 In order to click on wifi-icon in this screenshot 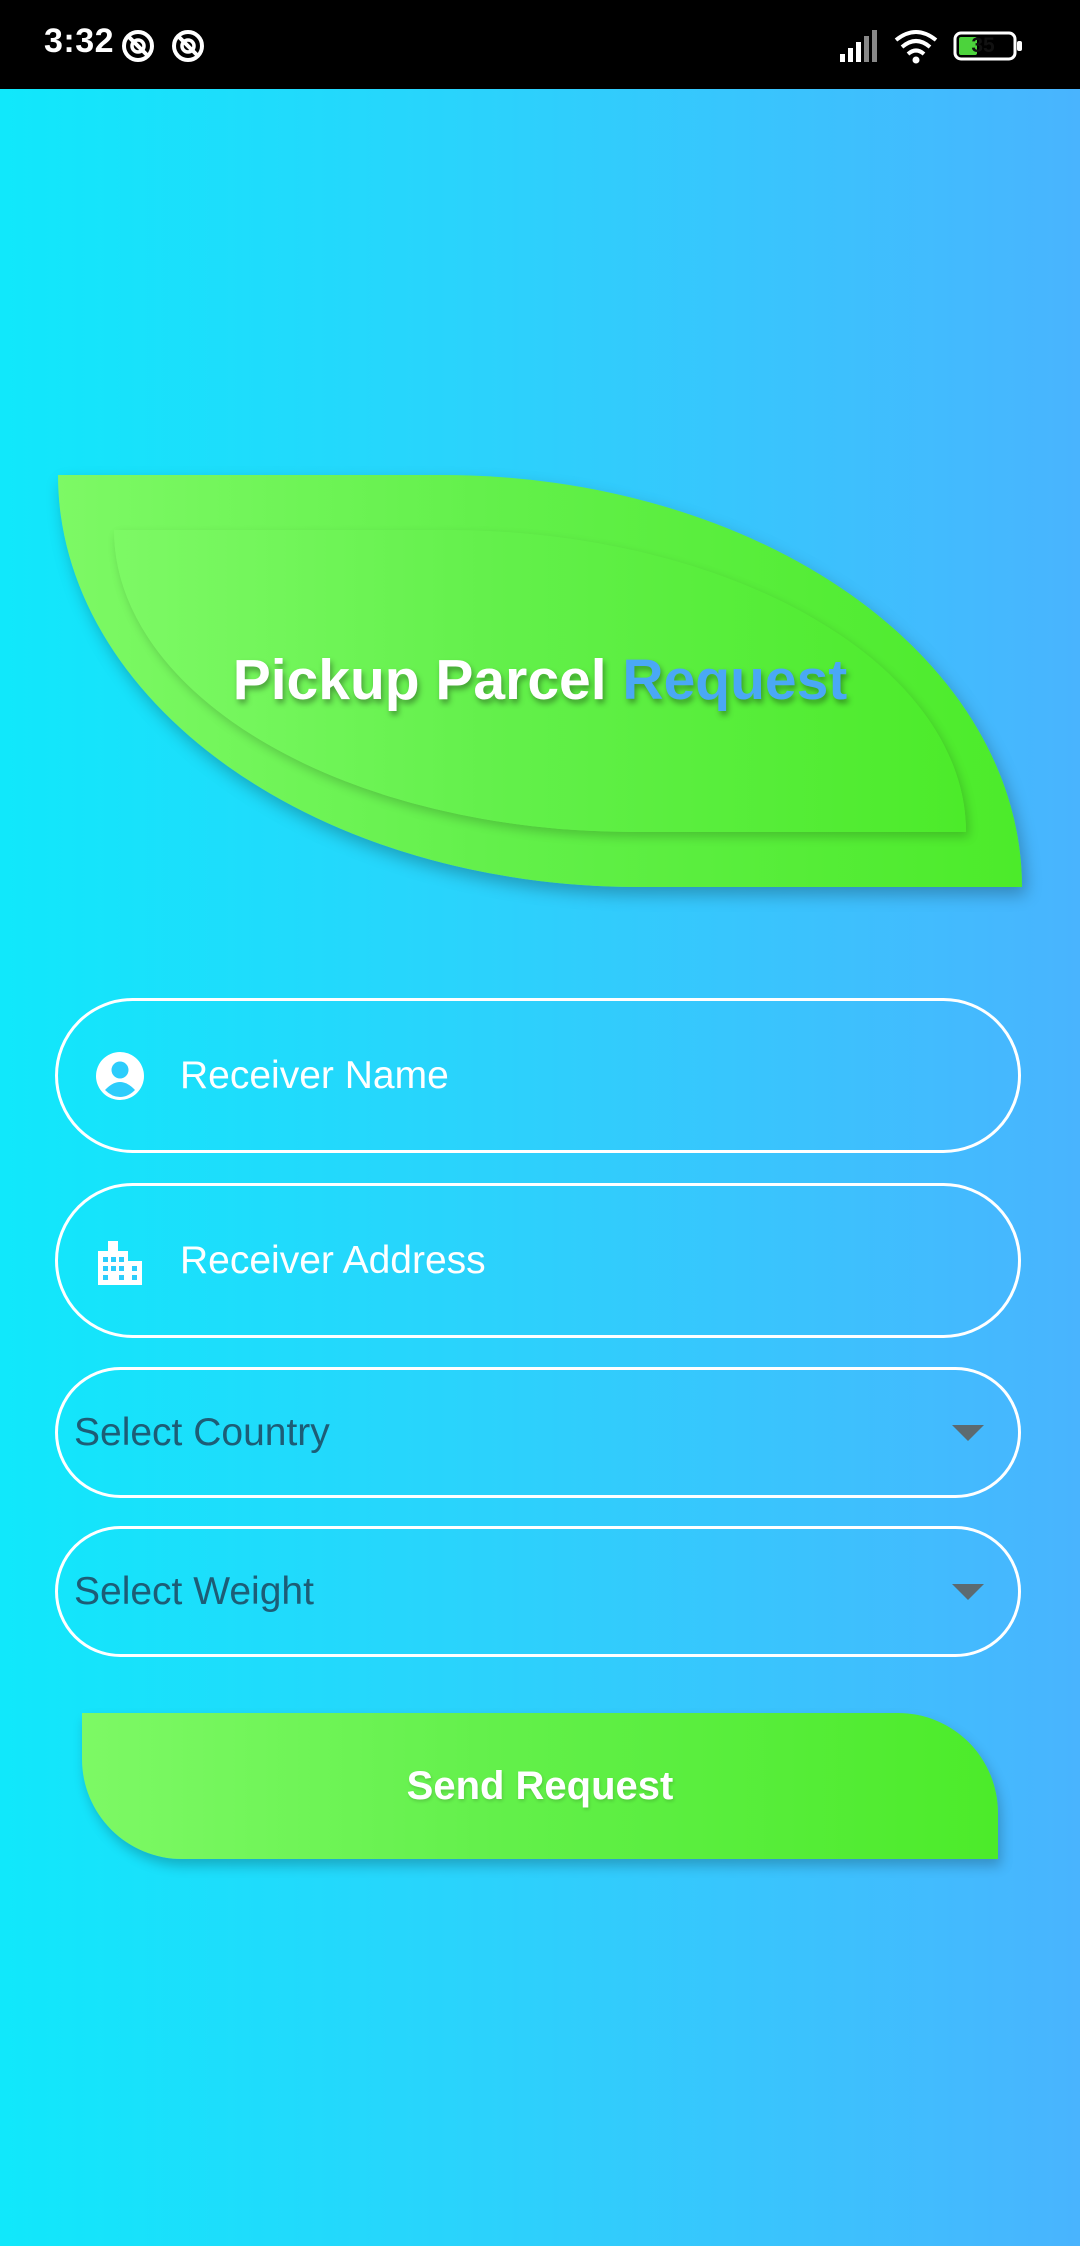, I will do `click(916, 47)`.